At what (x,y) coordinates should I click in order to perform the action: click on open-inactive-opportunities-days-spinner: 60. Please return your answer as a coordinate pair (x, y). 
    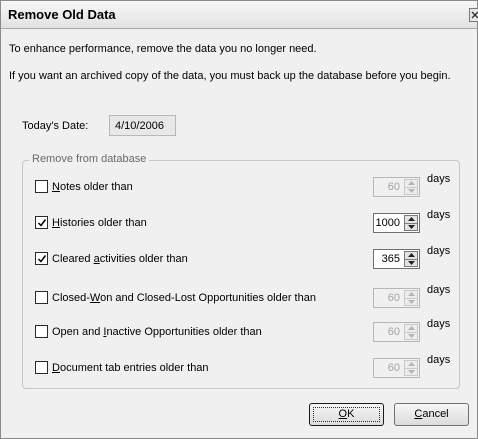
    Looking at the image, I should click on (396, 332).